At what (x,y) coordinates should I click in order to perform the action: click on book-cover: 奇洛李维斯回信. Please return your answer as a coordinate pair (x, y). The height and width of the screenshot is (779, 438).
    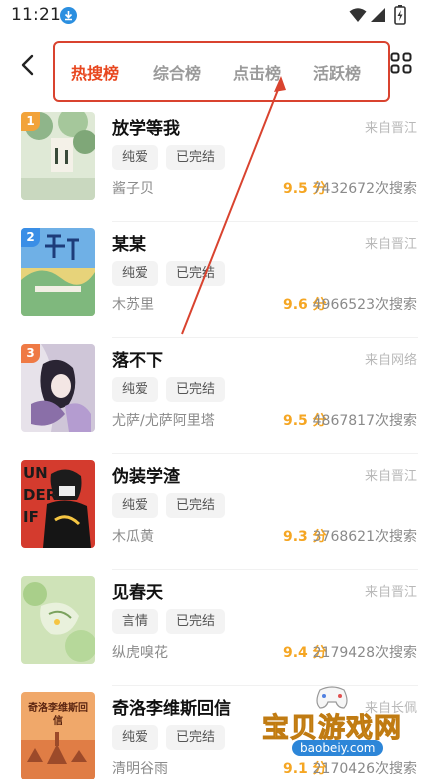
    Looking at the image, I should click on (58, 735).